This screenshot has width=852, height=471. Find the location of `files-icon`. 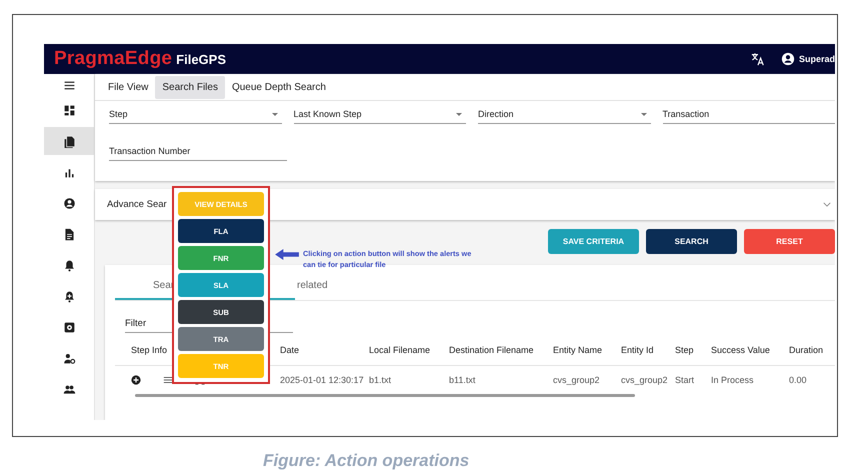

files-icon is located at coordinates (69, 141).